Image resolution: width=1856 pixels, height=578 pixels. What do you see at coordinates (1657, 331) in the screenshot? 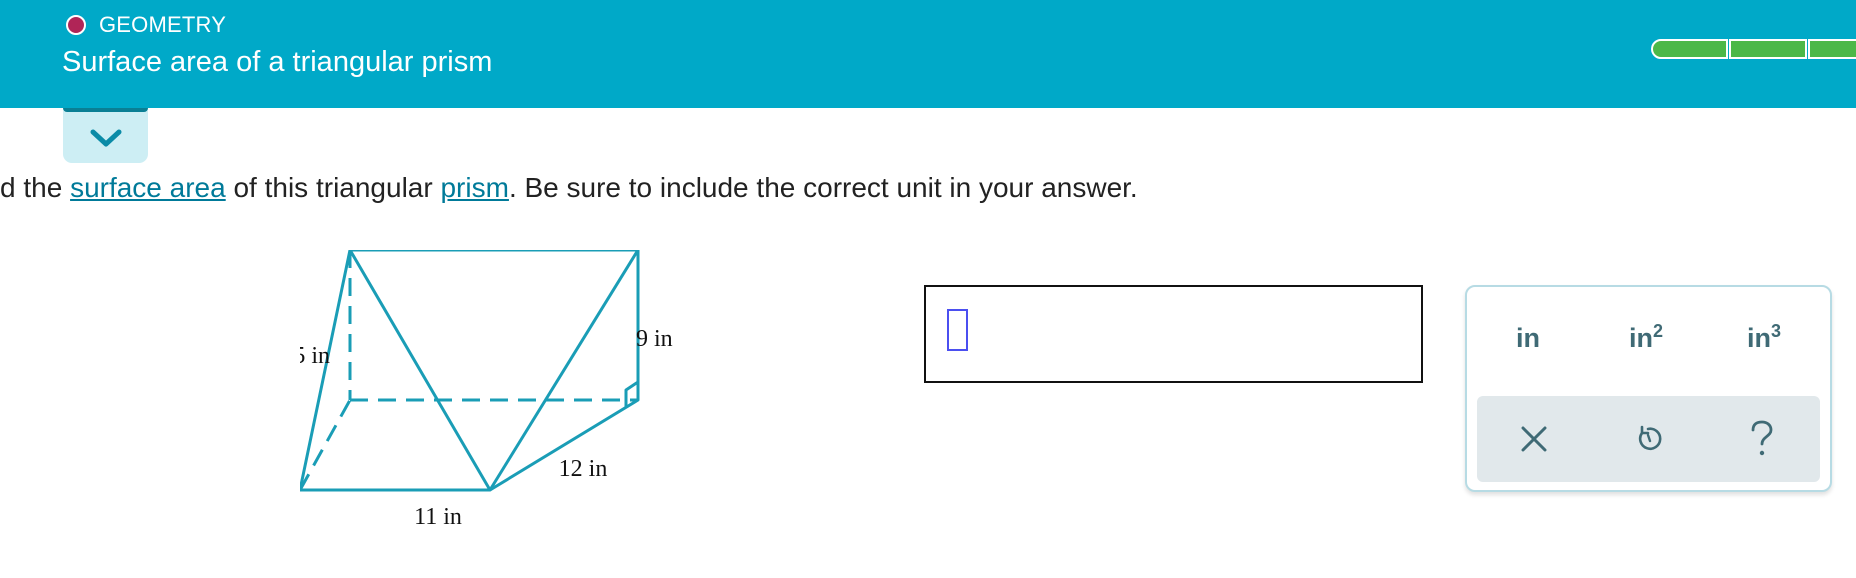
I see `unit-in2-exponent: 2` at bounding box center [1657, 331].